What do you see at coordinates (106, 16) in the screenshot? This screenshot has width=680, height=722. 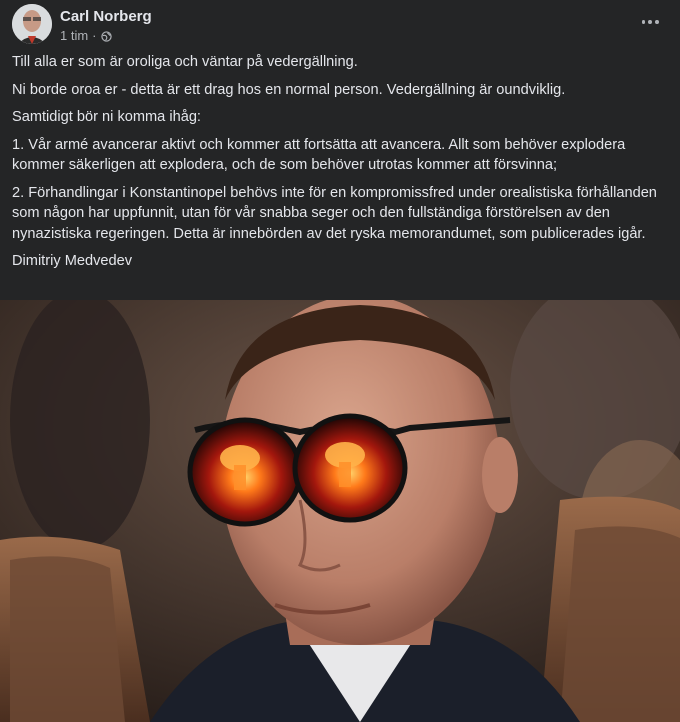 I see `author-name: Carl Norberg` at bounding box center [106, 16].